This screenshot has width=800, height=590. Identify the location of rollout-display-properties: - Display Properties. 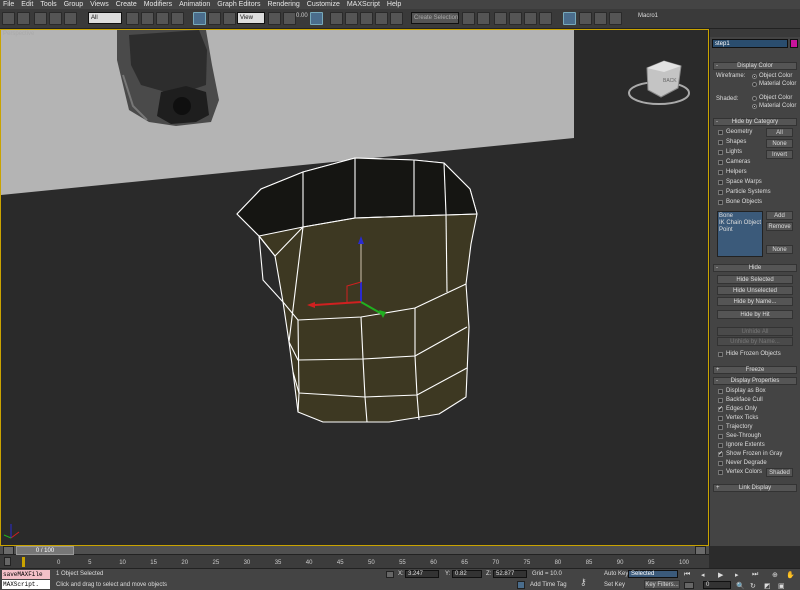
(755, 381).